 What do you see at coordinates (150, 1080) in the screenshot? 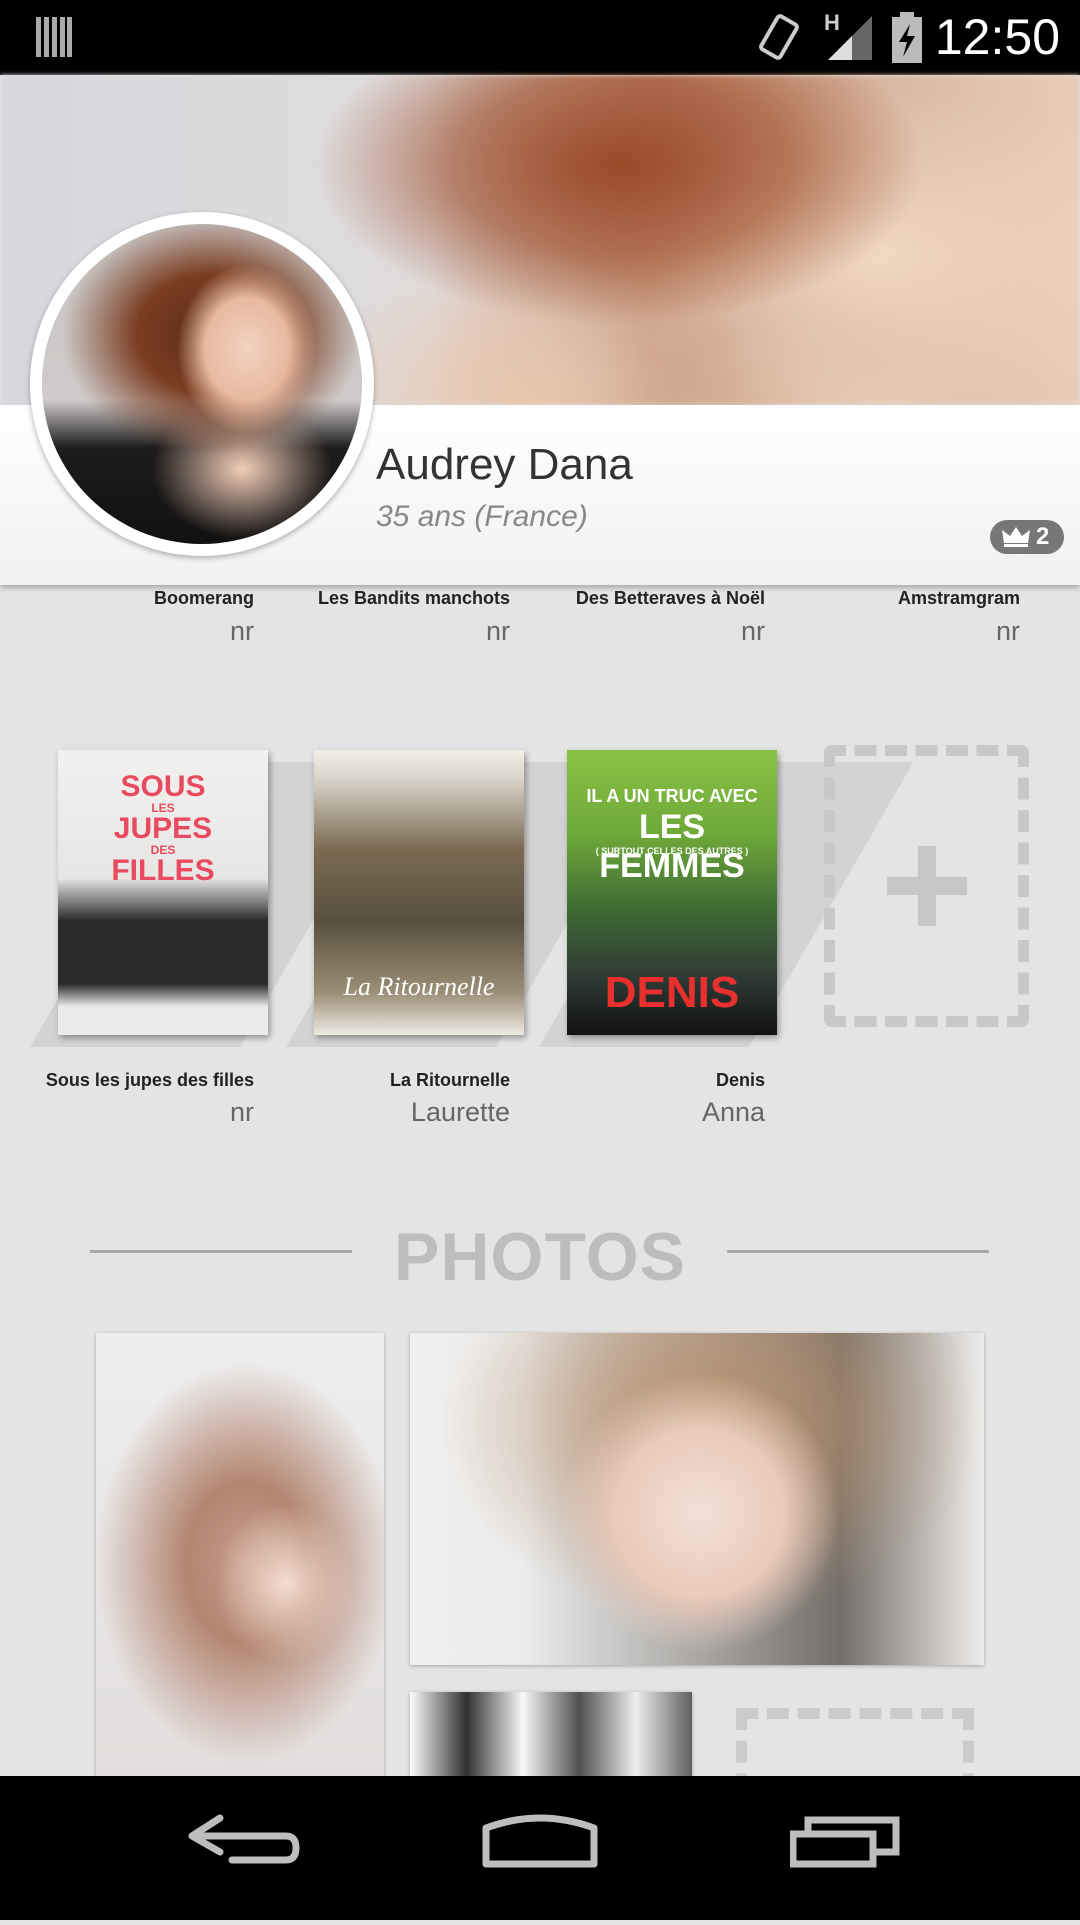
I see `film-title: Sous les jupes des filles` at bounding box center [150, 1080].